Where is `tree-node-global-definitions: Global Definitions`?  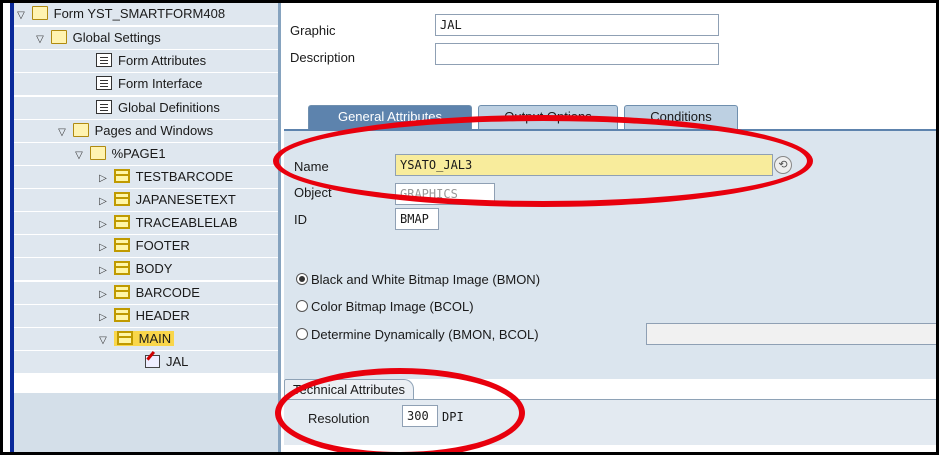 tree-node-global-definitions: Global Definitions is located at coordinates (146, 108).